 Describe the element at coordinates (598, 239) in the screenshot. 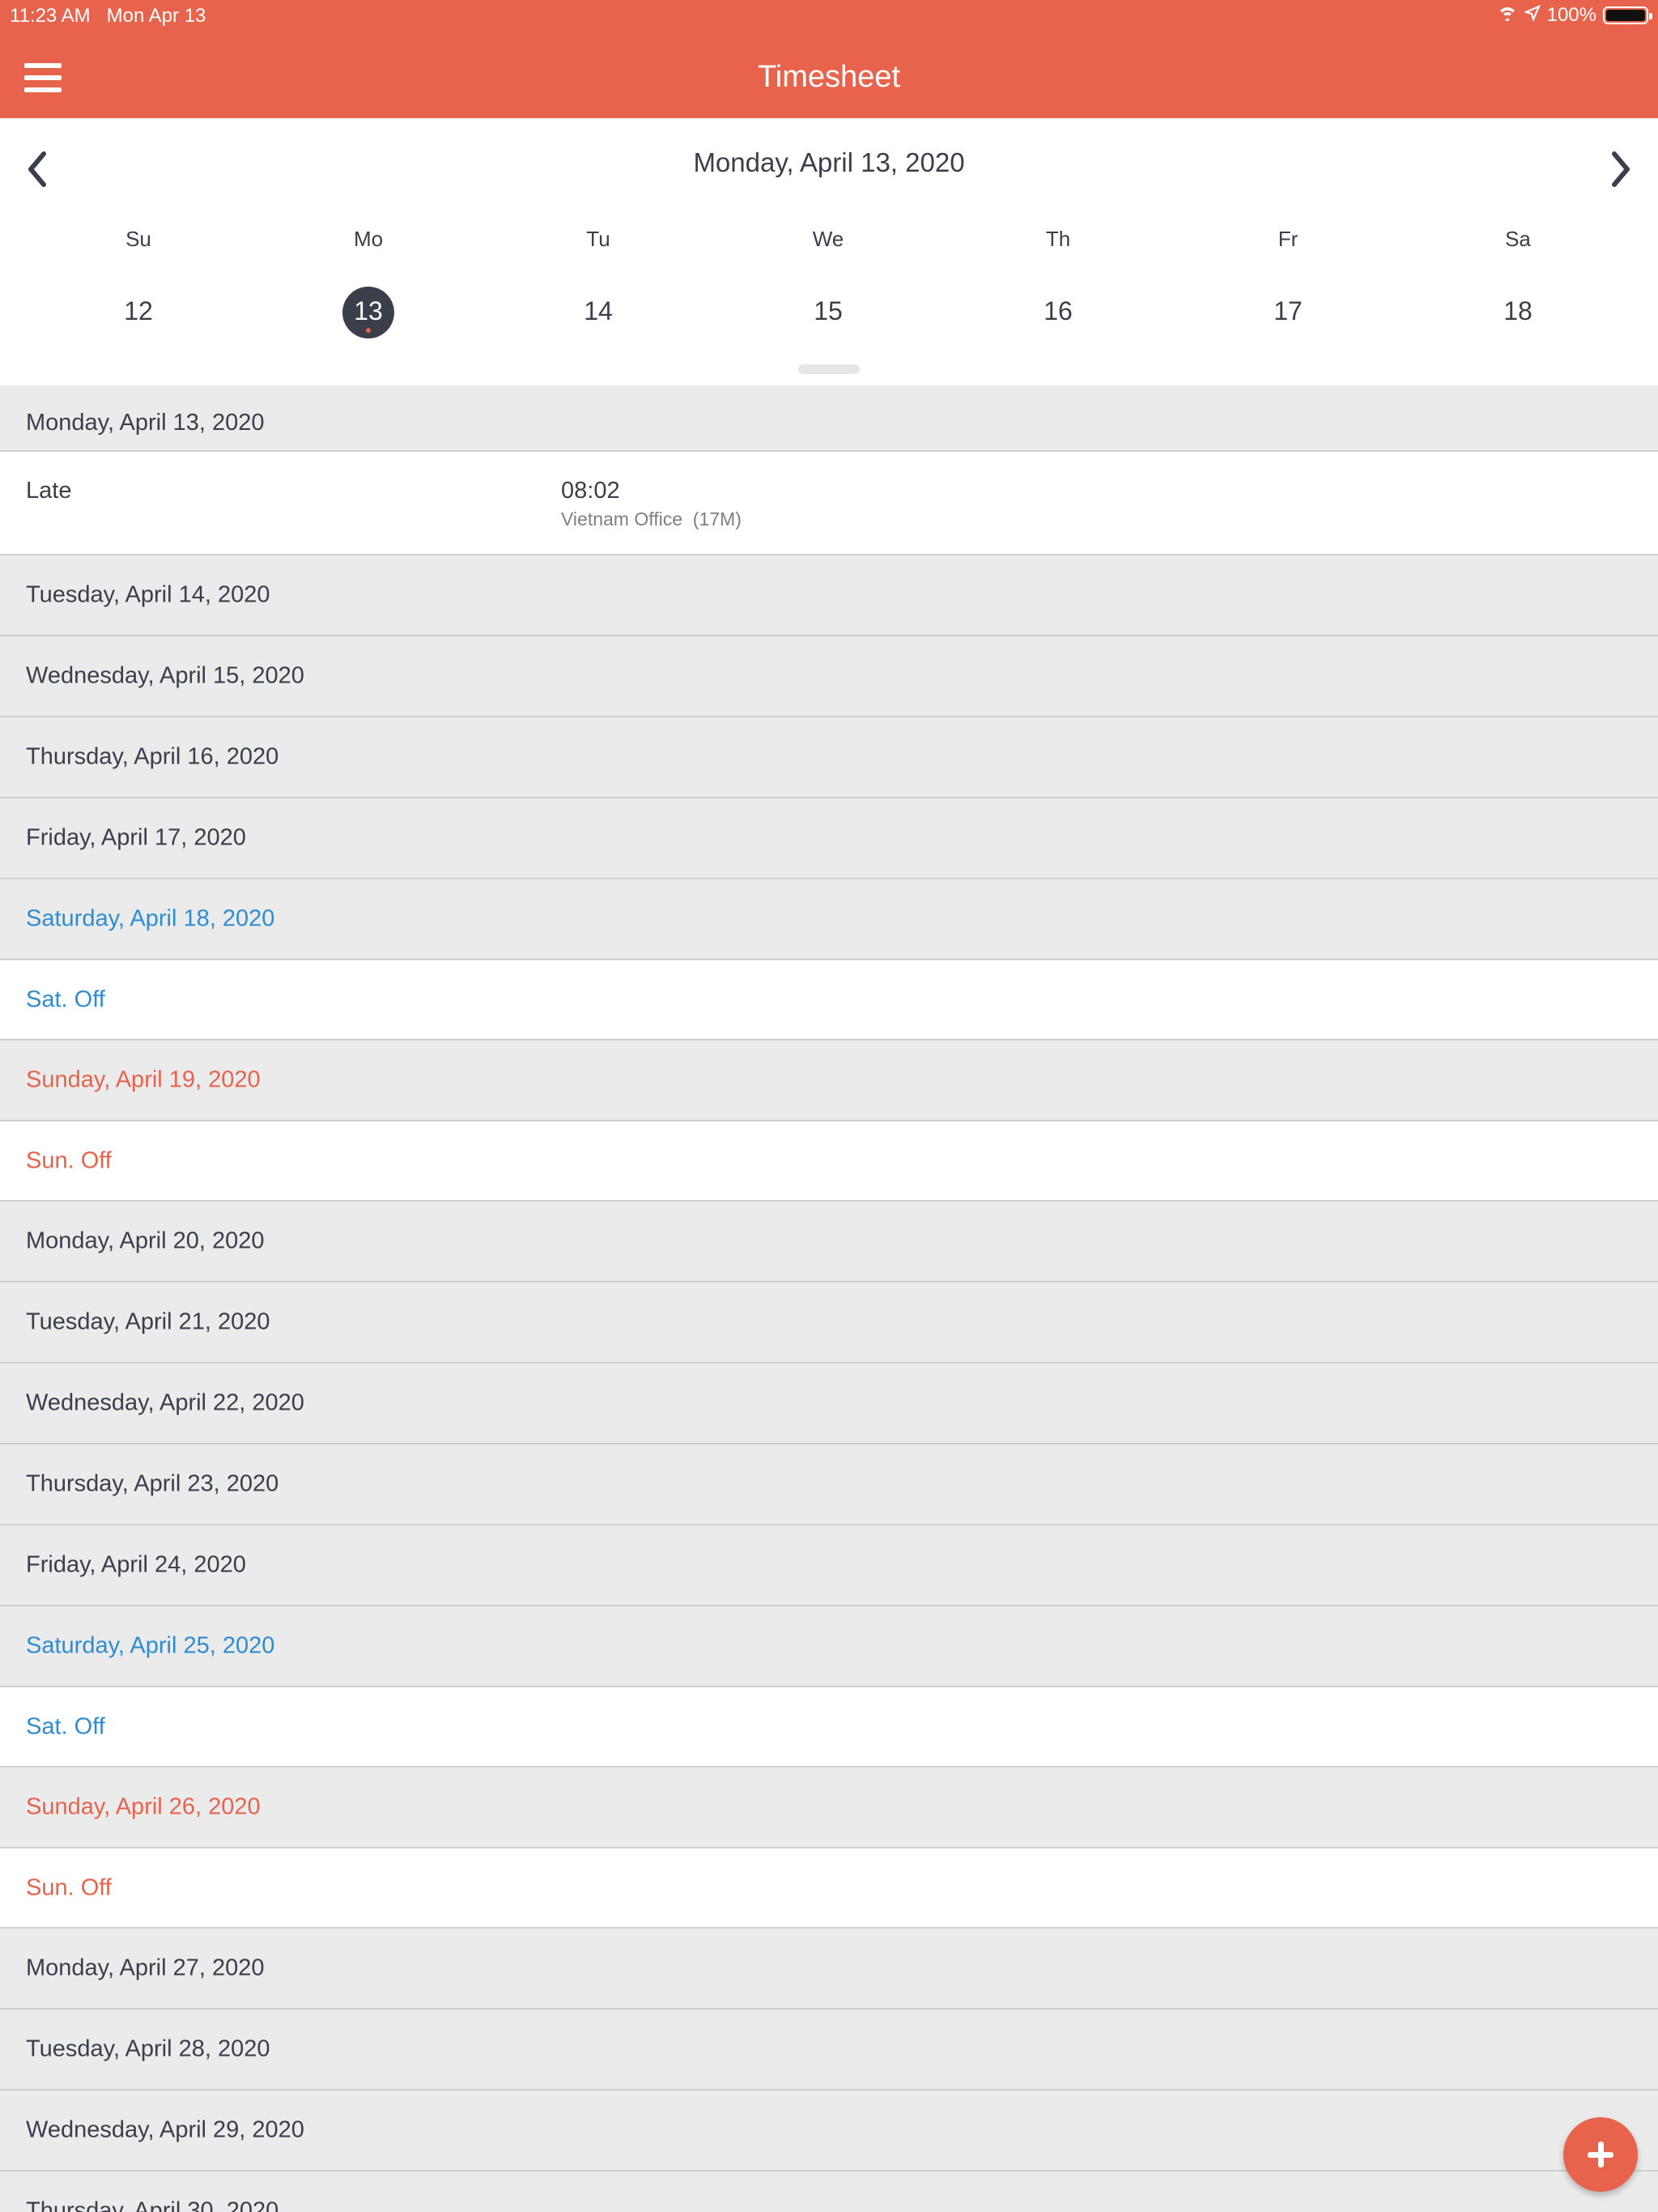

I see `weekday-label: Tu` at that location.